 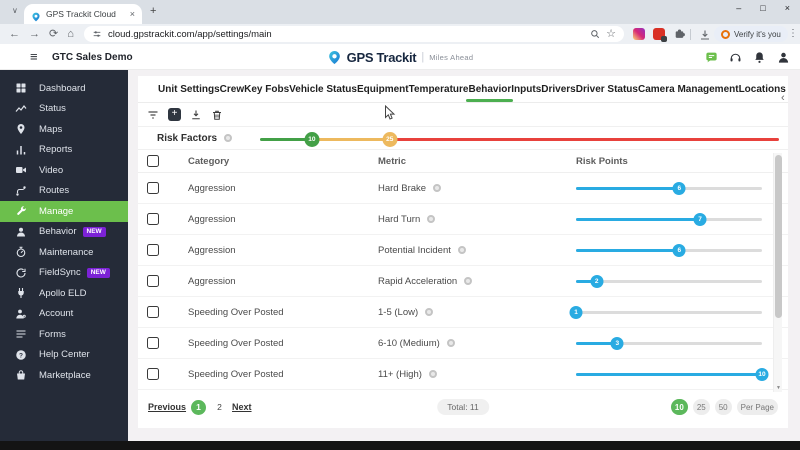 What do you see at coordinates (679, 36) in the screenshot?
I see `extensions-puzzle-icon` at bounding box center [679, 36].